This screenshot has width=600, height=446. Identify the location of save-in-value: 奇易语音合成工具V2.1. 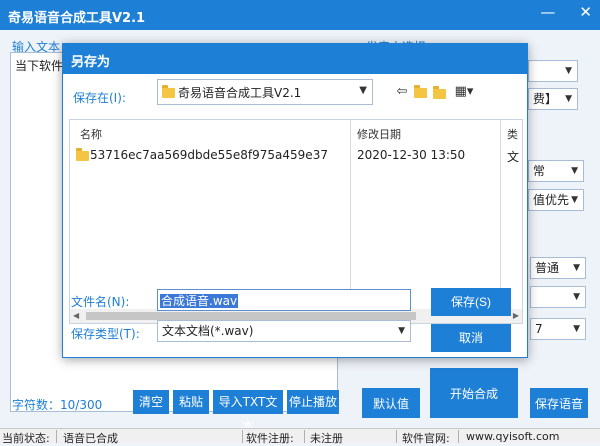
(240, 93).